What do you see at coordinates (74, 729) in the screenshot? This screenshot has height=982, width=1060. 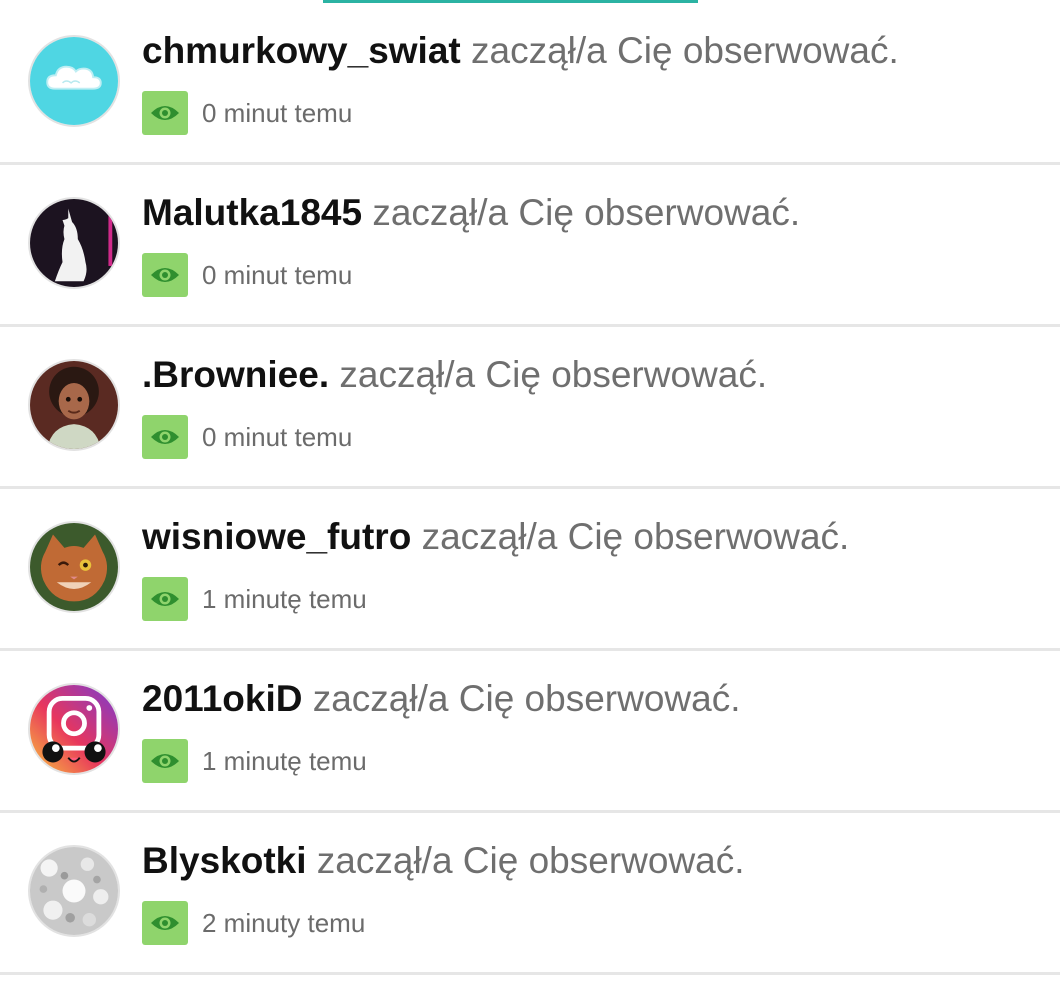 I see `instagram-kawaii-avatar-icon` at bounding box center [74, 729].